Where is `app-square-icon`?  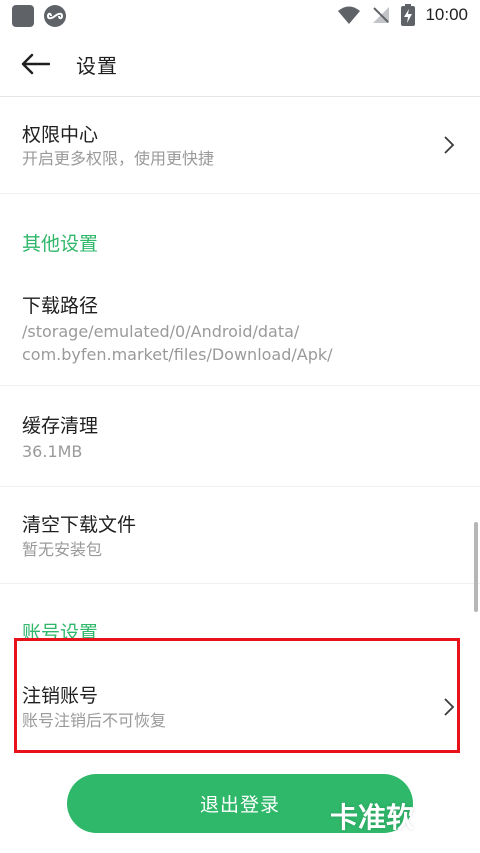 app-square-icon is located at coordinates (23, 16).